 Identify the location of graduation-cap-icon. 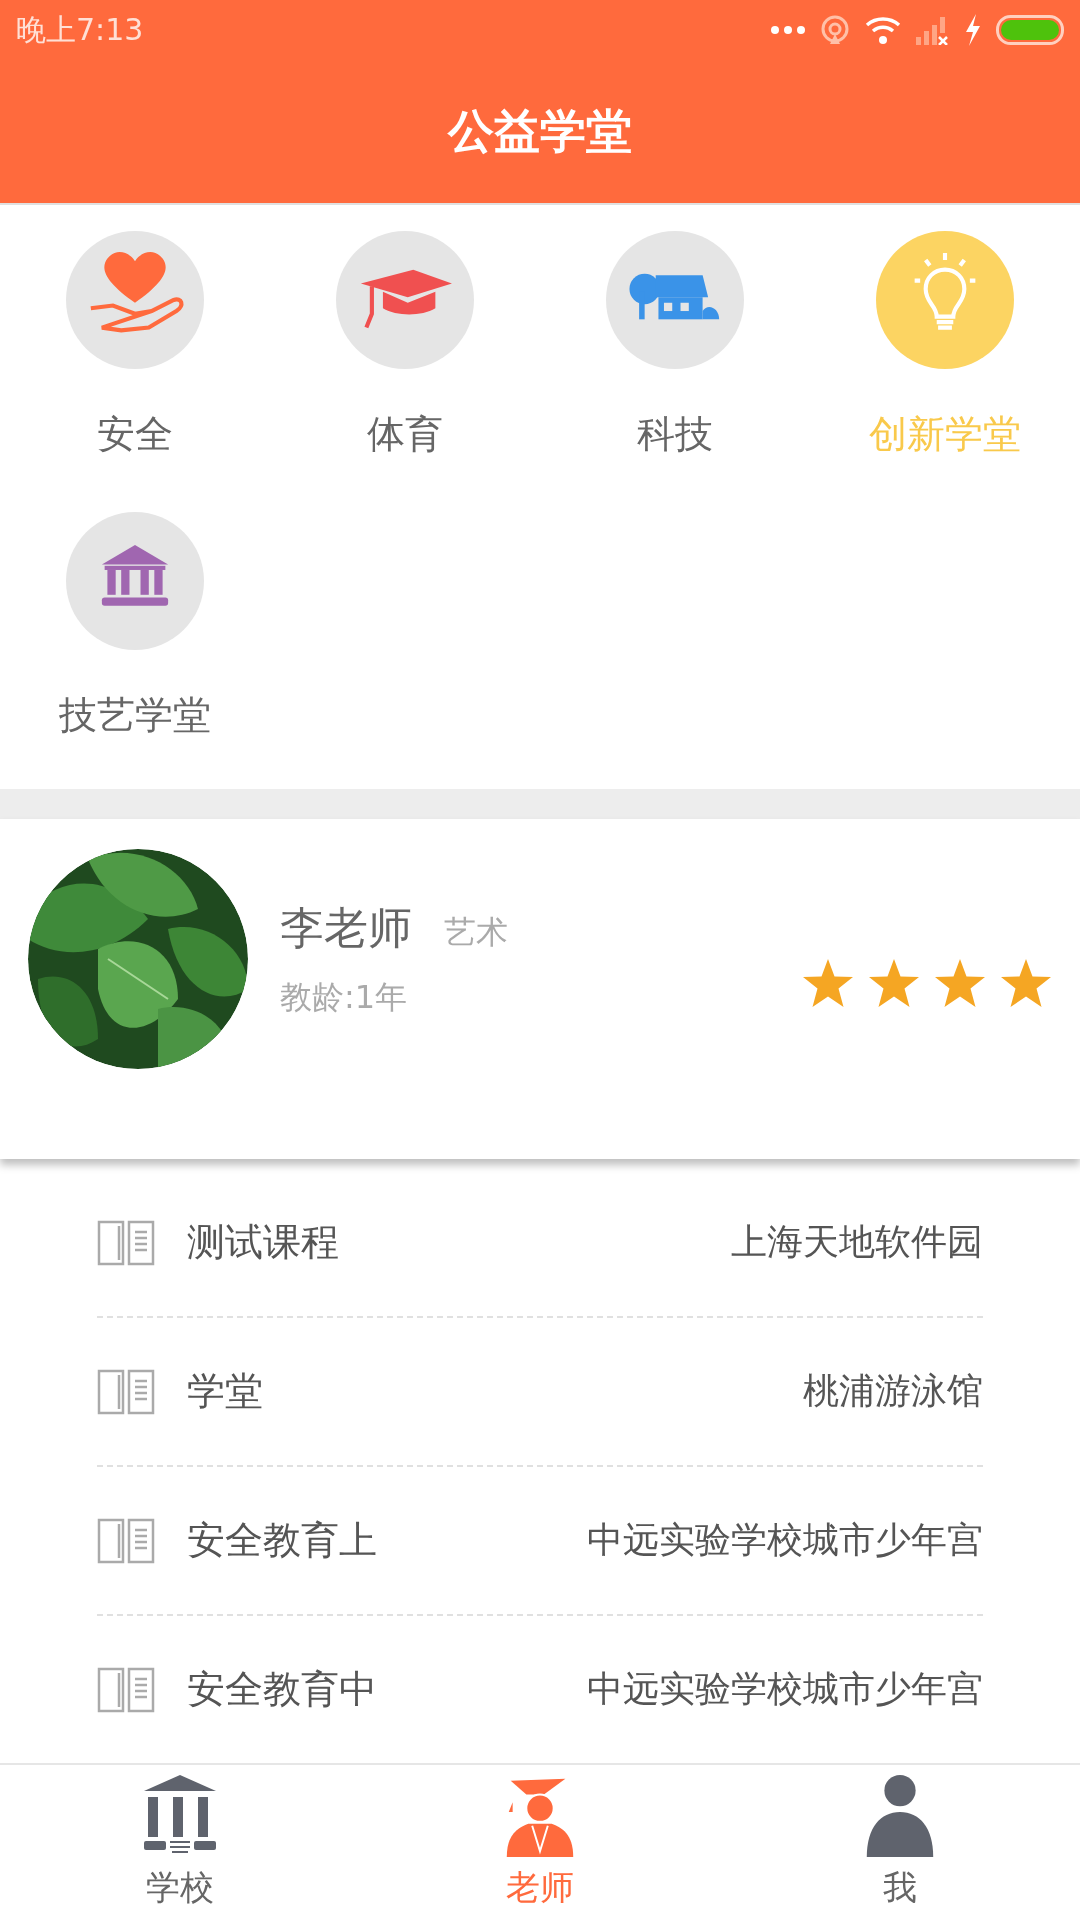
(406, 299).